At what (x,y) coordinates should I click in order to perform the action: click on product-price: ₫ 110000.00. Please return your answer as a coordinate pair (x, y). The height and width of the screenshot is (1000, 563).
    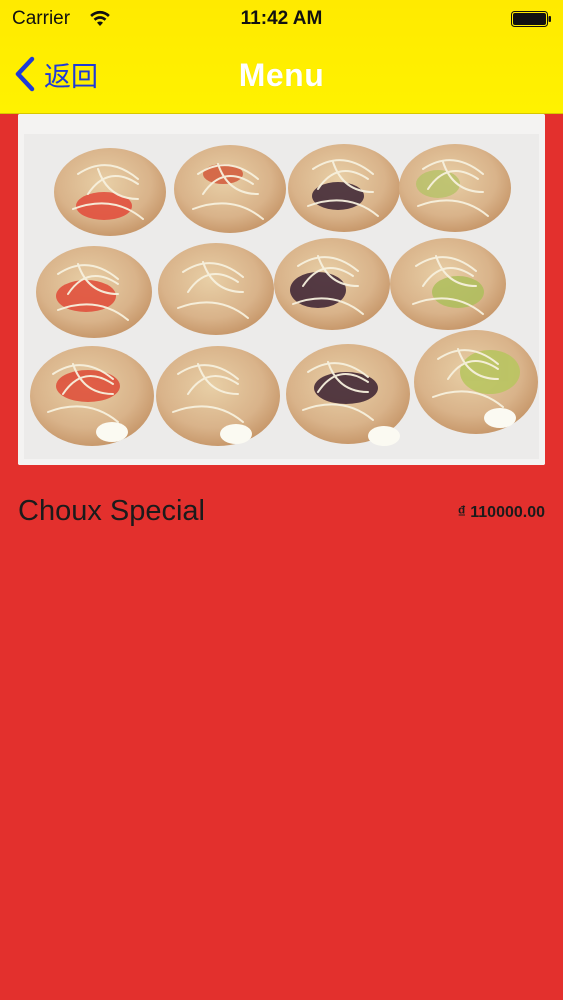
    Looking at the image, I should click on (501, 512).